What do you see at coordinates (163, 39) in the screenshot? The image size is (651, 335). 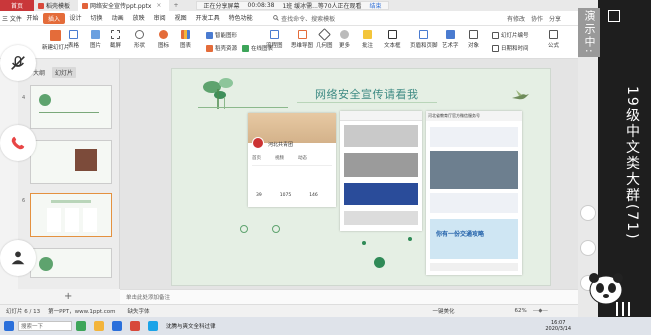 I see `icon-library-button: 图标` at bounding box center [163, 39].